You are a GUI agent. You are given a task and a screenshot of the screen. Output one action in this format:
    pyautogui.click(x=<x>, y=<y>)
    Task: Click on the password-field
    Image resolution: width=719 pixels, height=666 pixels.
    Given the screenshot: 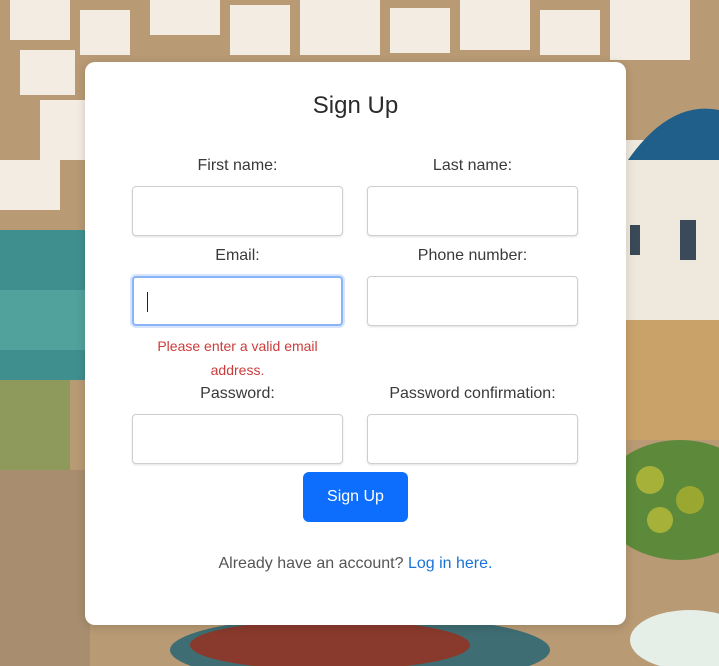 What is the action you would take?
    pyautogui.click(x=237, y=439)
    